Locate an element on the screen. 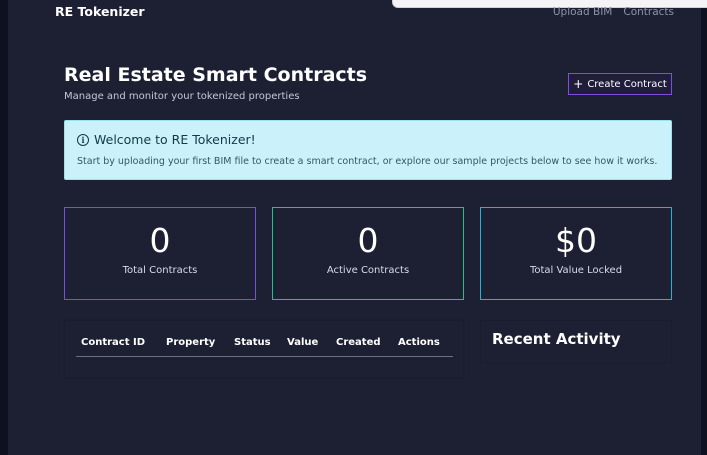 The width and height of the screenshot is (707, 455). create-contract-label: Create Contract is located at coordinates (627, 84).